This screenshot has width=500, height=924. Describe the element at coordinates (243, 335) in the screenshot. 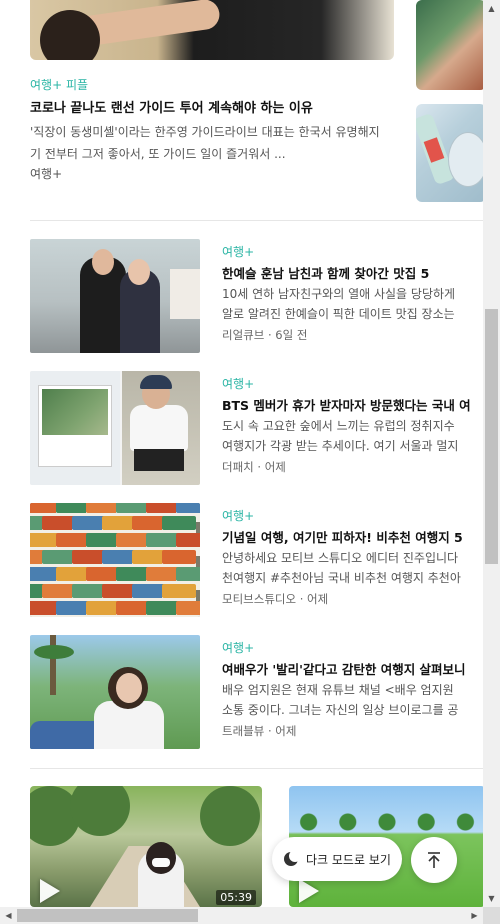

I see `article-source: 리얼큐브` at that location.